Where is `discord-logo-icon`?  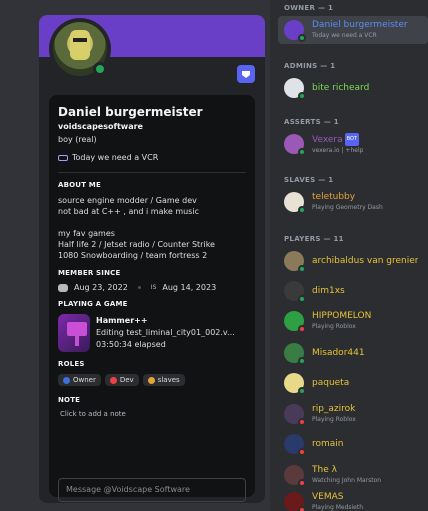 discord-logo-icon is located at coordinates (63, 287).